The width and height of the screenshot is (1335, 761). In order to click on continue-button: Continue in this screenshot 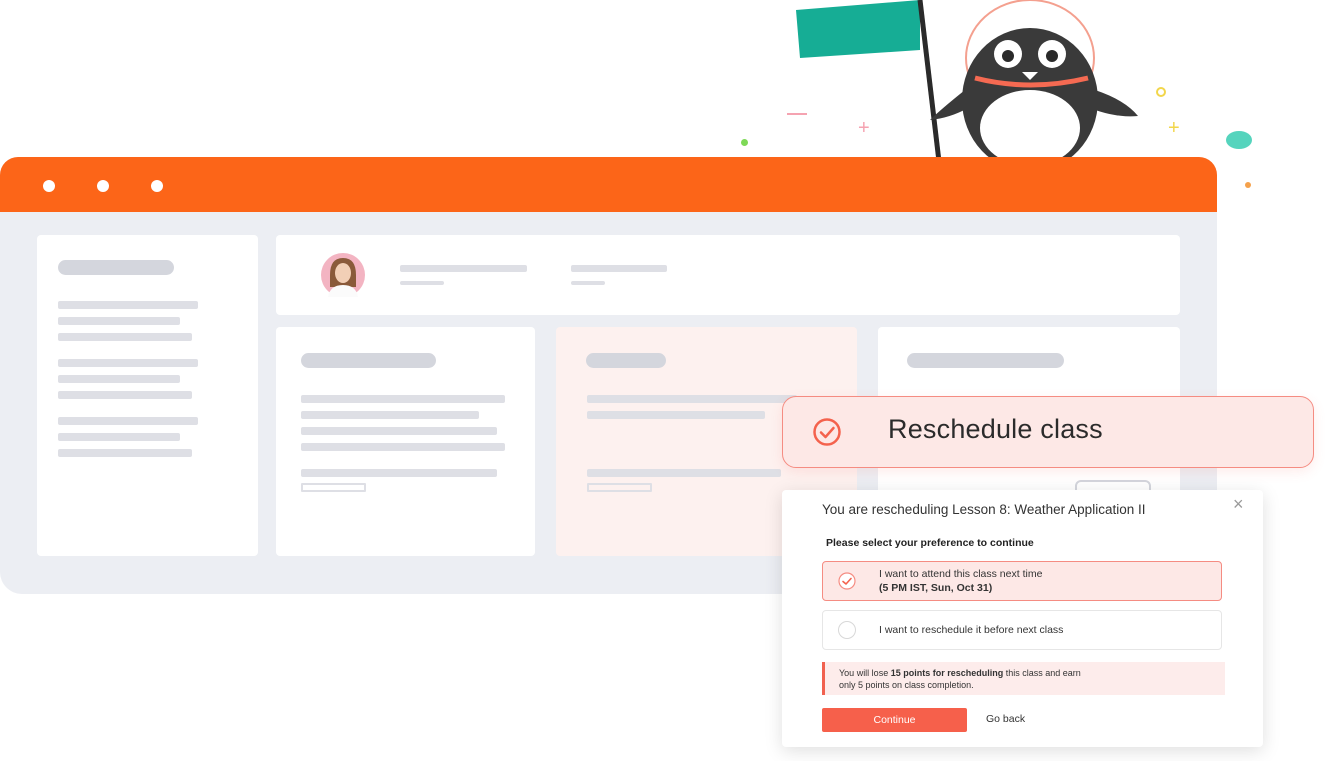, I will do `click(894, 720)`.